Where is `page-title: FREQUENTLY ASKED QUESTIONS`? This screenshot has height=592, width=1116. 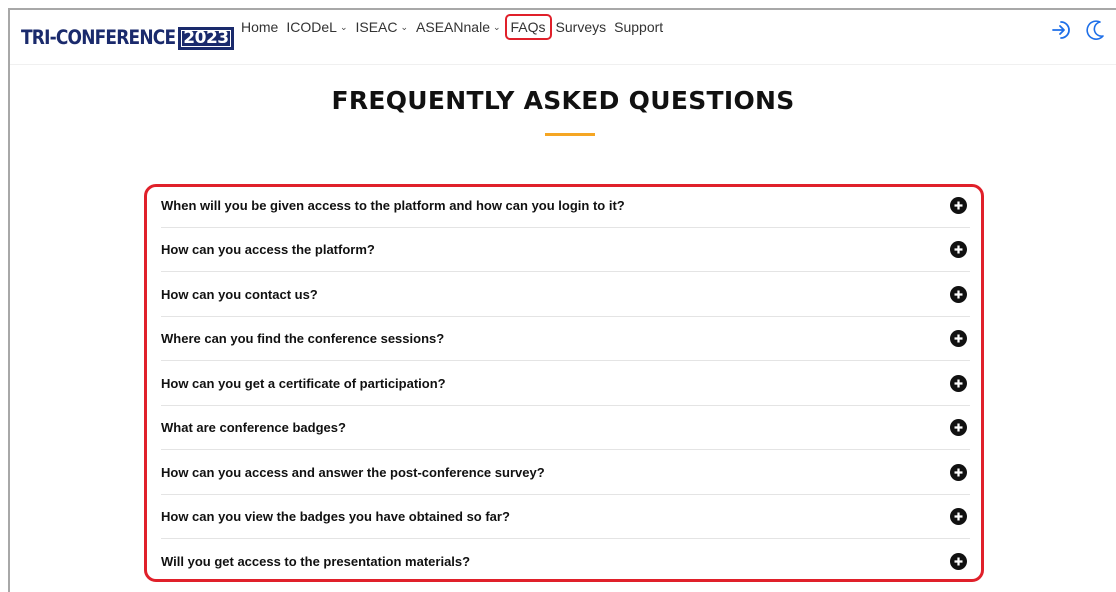 page-title: FREQUENTLY ASKED QUESTIONS is located at coordinates (563, 100).